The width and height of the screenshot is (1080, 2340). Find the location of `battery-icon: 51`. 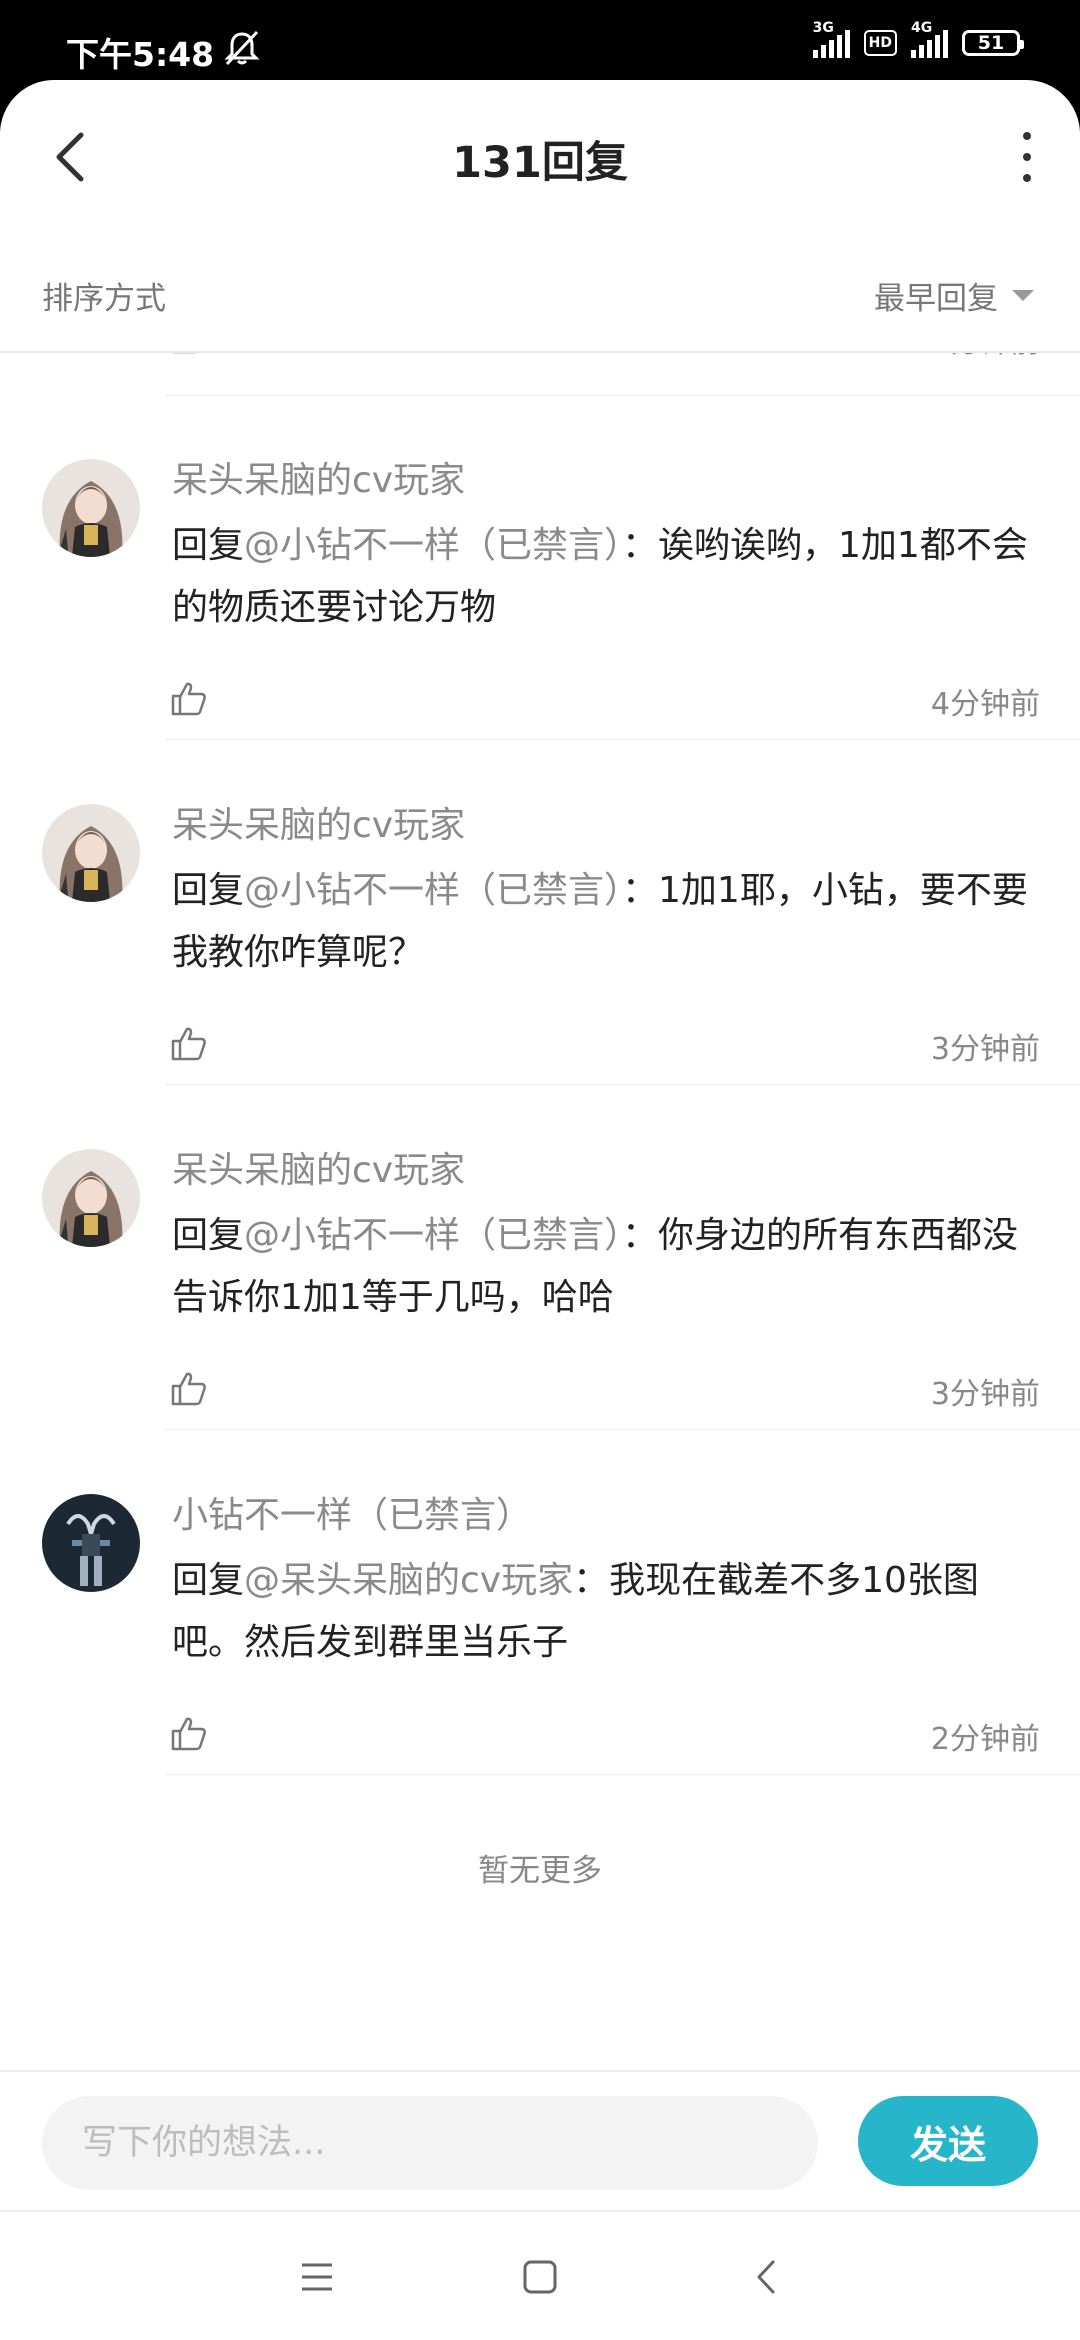

battery-icon: 51 is located at coordinates (993, 43).